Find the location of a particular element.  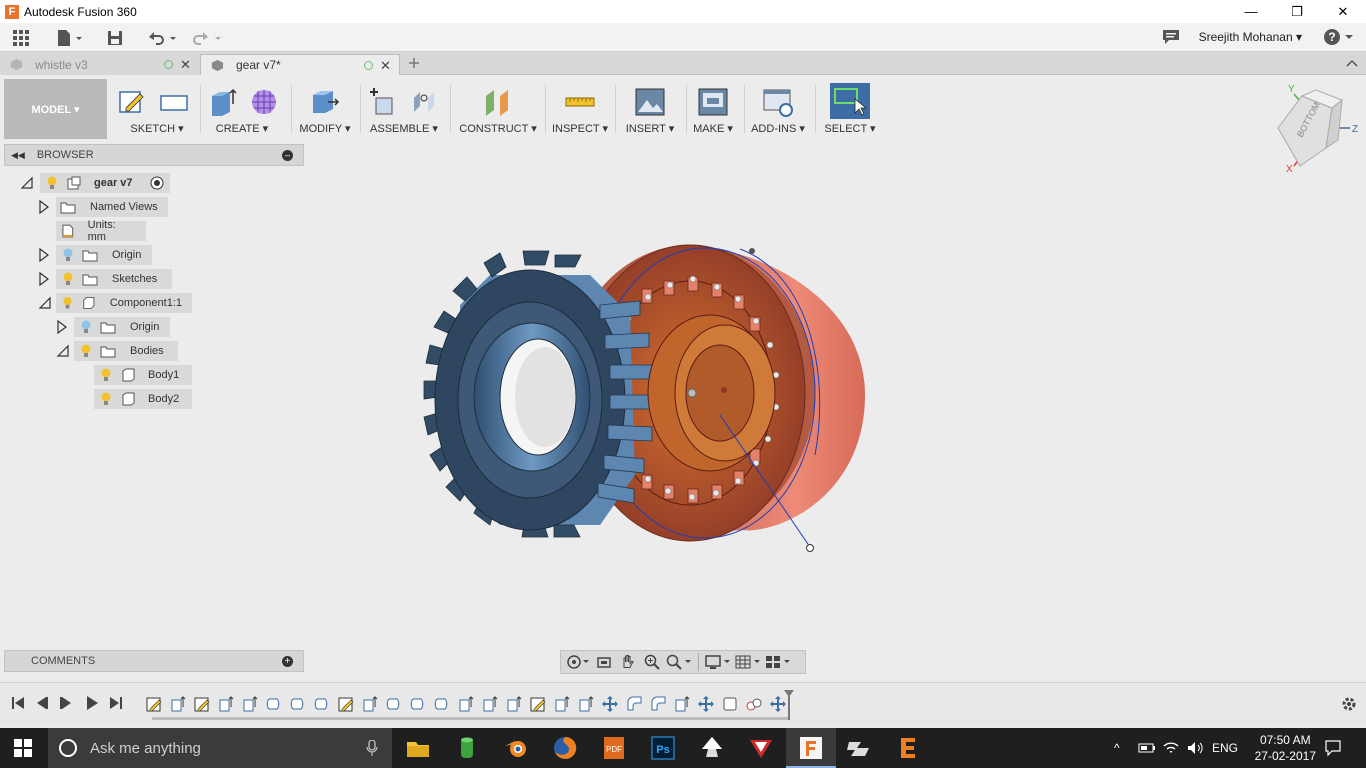

tree-item-component-origin: Origin is located at coordinates (122, 327).